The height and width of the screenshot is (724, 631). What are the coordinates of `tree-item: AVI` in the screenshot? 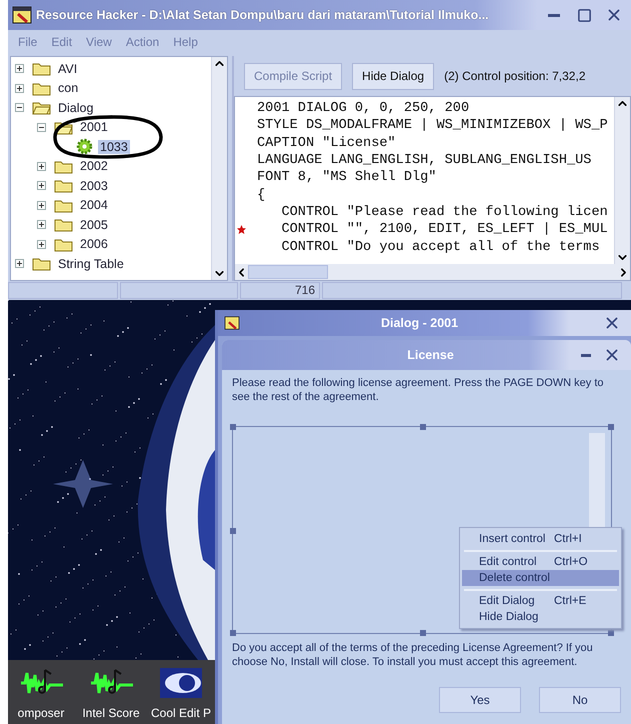 It's located at (68, 69).